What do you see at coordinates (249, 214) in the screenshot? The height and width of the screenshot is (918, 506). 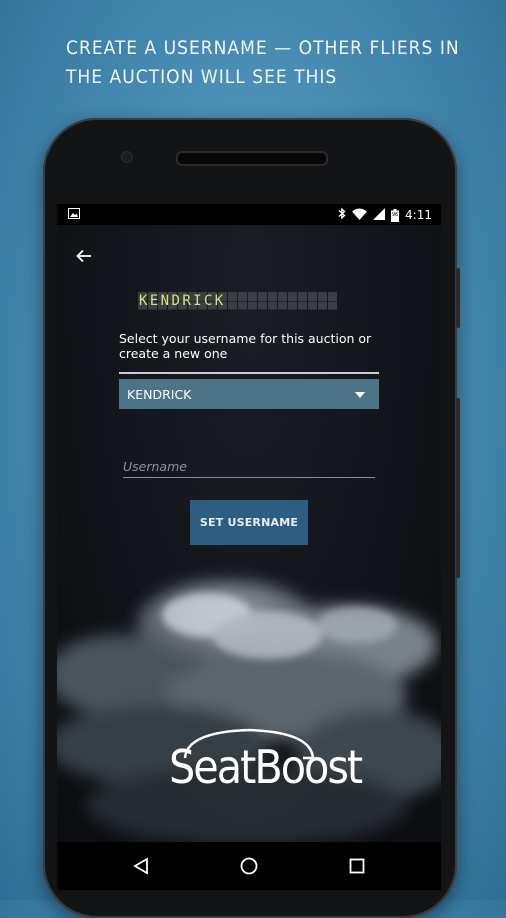 I see `status-bar: 96 4:11` at bounding box center [249, 214].